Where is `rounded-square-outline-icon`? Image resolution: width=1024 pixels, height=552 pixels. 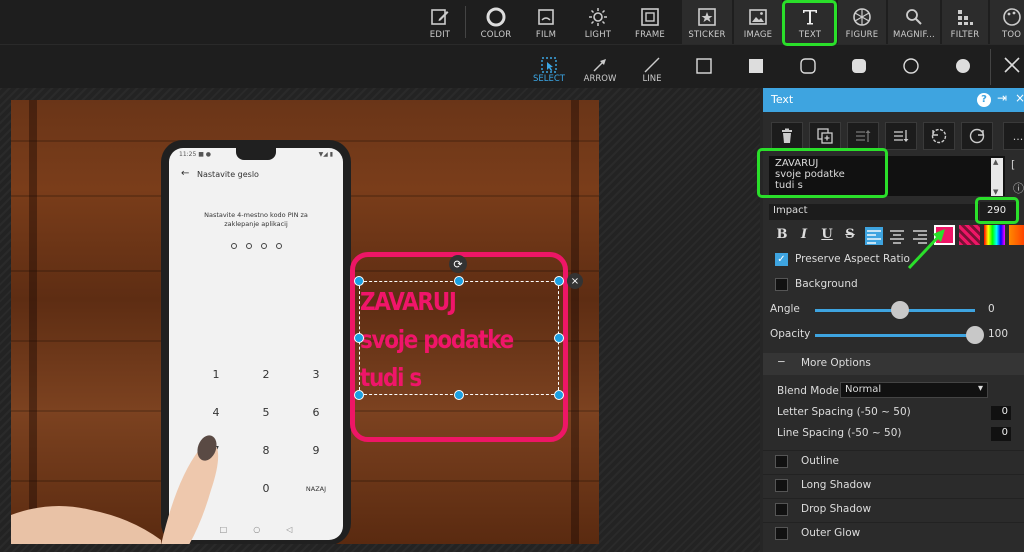
rounded-square-outline-icon is located at coordinates (808, 66).